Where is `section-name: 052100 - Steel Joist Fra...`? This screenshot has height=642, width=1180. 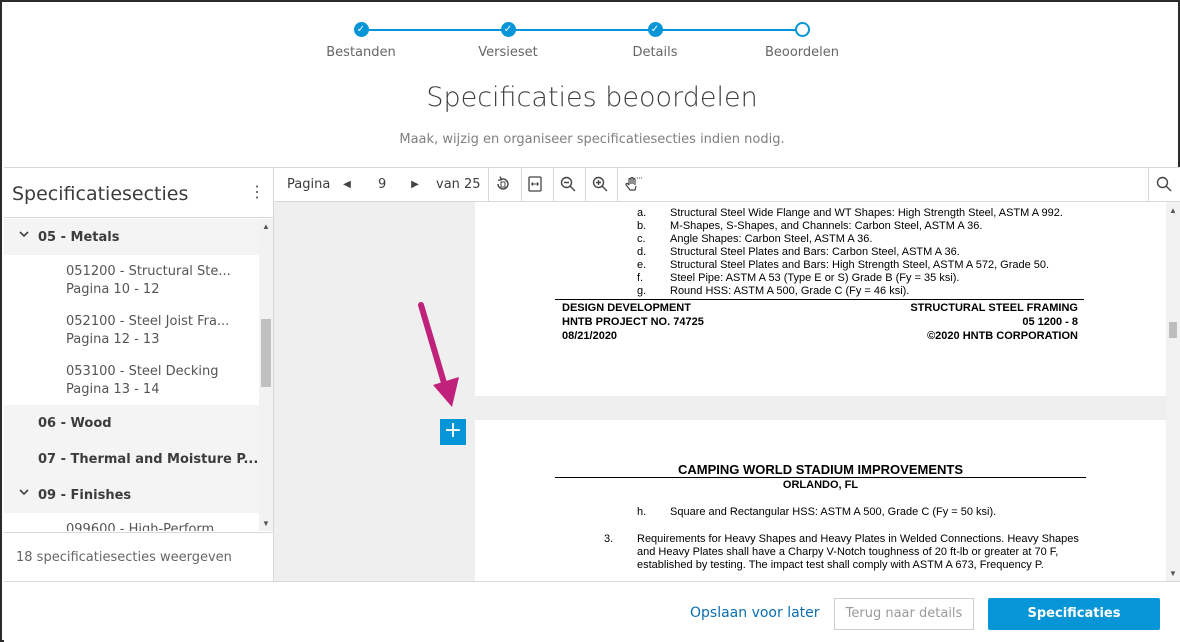
section-name: 052100 - Steel Joist Fra... is located at coordinates (148, 321).